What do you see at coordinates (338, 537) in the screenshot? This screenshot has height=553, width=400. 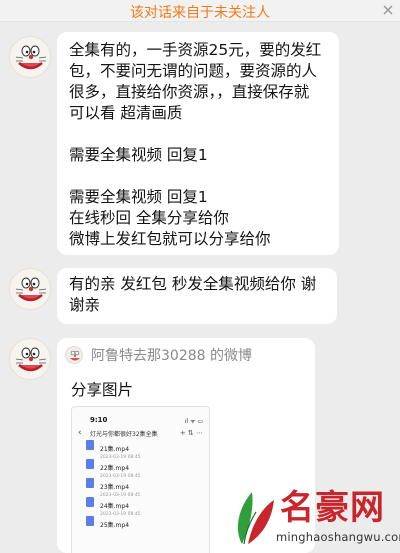 I see `watermark-url: minghaoshangwu.com` at bounding box center [338, 537].